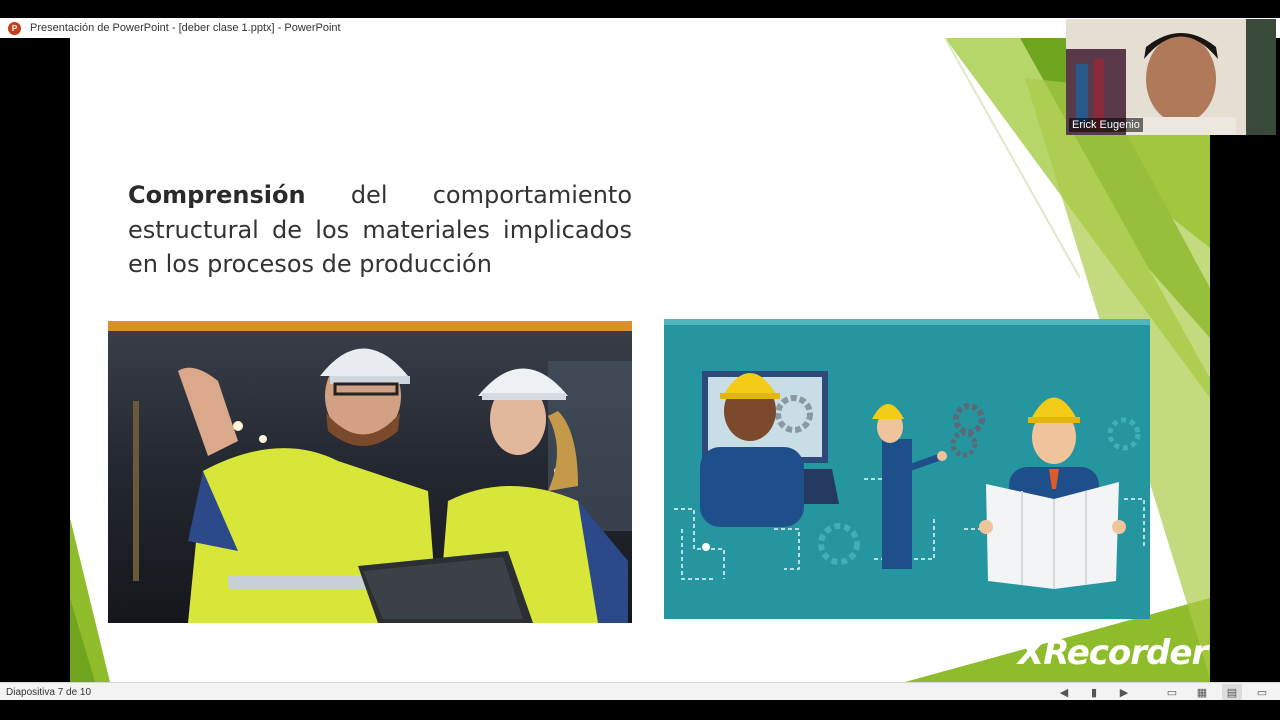 This screenshot has width=1280, height=720. What do you see at coordinates (640, 9) in the screenshot?
I see `top-black-bar` at bounding box center [640, 9].